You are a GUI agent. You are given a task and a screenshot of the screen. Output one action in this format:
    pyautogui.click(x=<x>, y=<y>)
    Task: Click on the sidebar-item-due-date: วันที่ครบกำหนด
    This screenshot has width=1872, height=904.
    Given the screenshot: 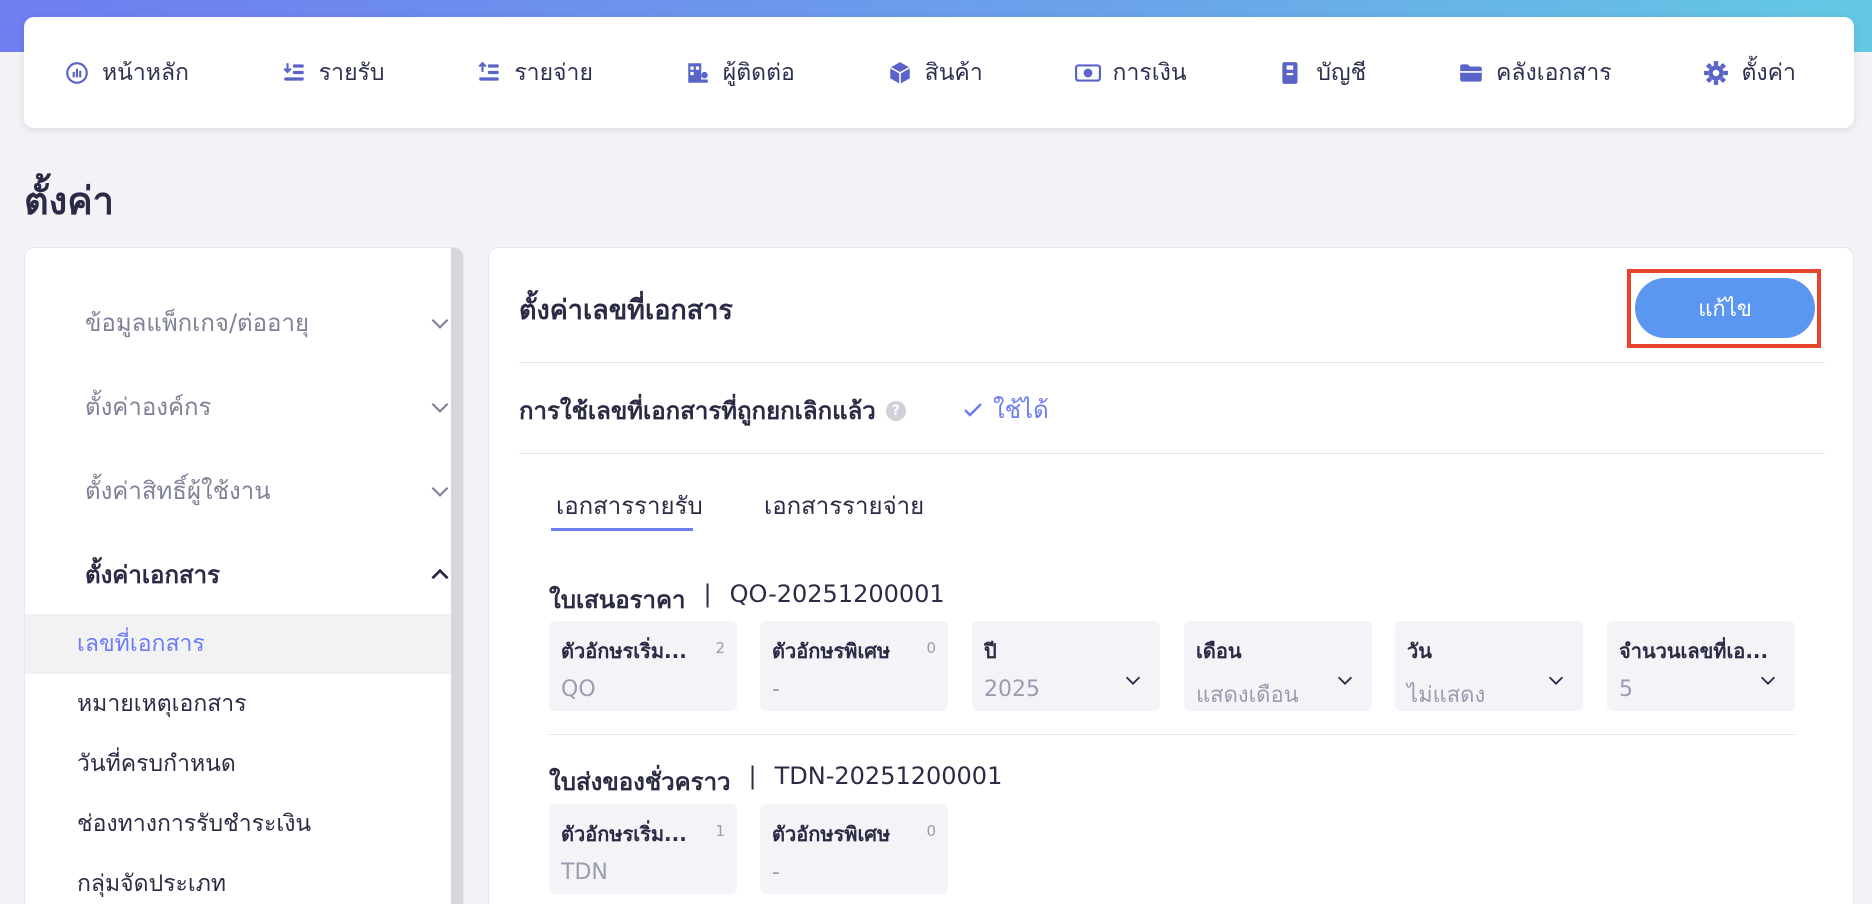 What is the action you would take?
    pyautogui.click(x=239, y=764)
    